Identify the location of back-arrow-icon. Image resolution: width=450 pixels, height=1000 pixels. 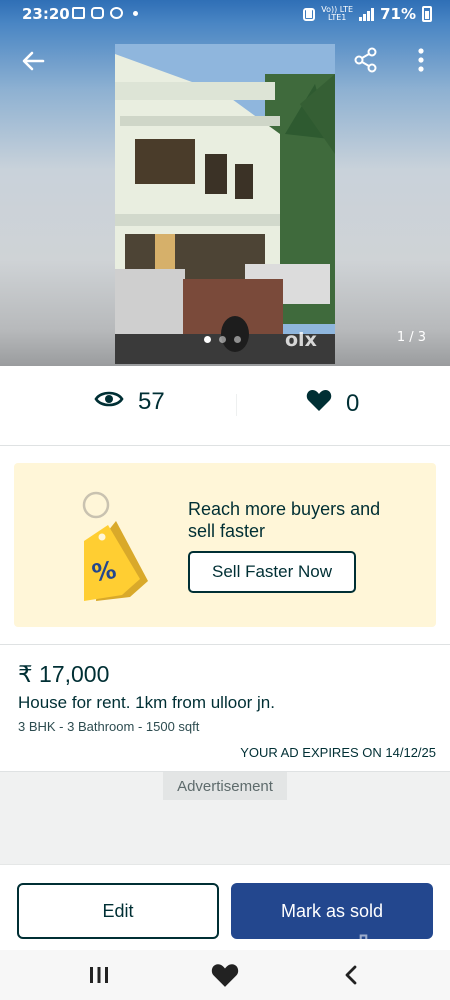
(33, 61).